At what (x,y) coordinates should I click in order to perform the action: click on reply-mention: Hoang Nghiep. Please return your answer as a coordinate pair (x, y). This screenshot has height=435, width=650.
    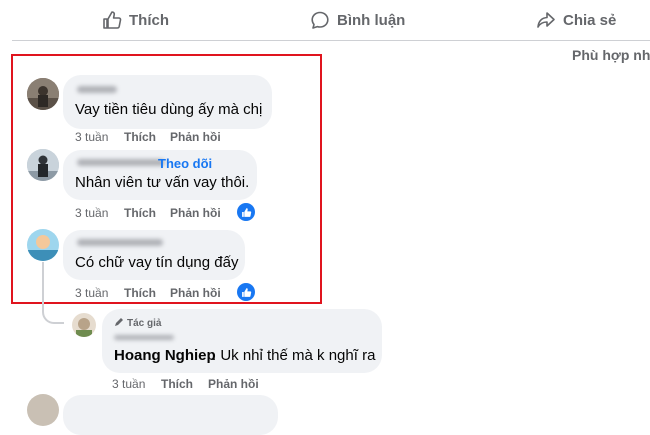
    Looking at the image, I should click on (165, 355).